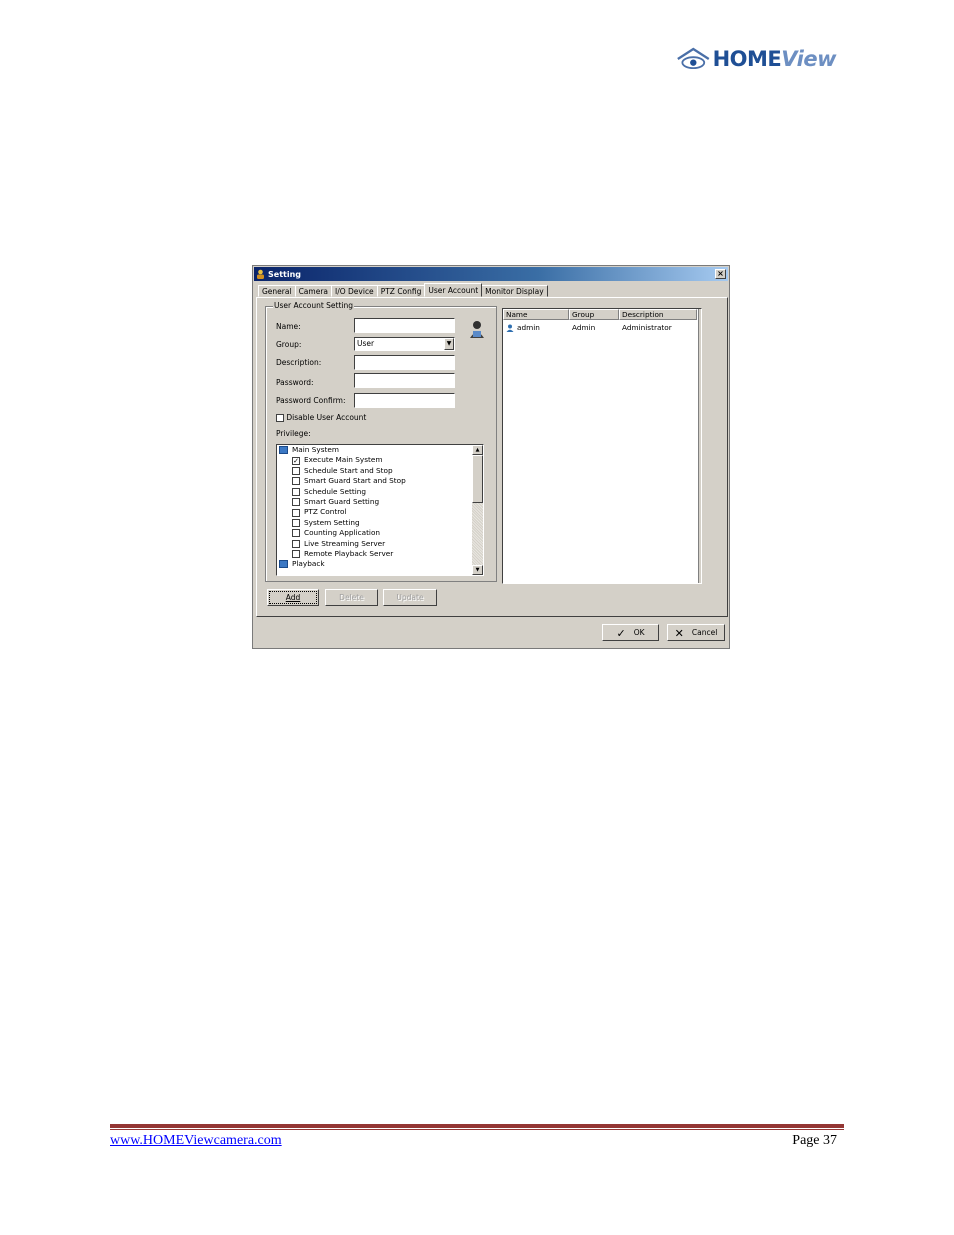  Describe the element at coordinates (477, 479) in the screenshot. I see `scroll-thumb` at that location.